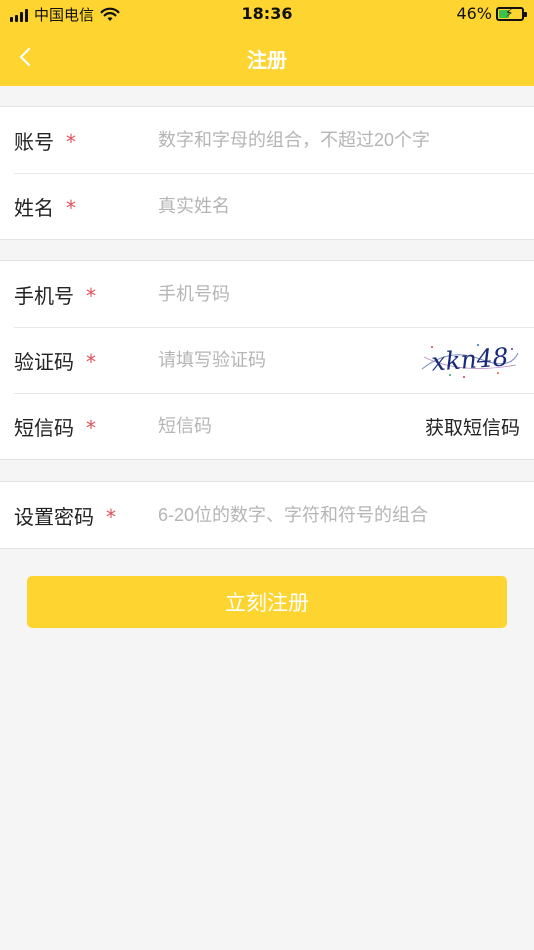 This screenshot has width=534, height=950. I want to click on sms-row: 短信码 * 获取短信码, so click(267, 426).